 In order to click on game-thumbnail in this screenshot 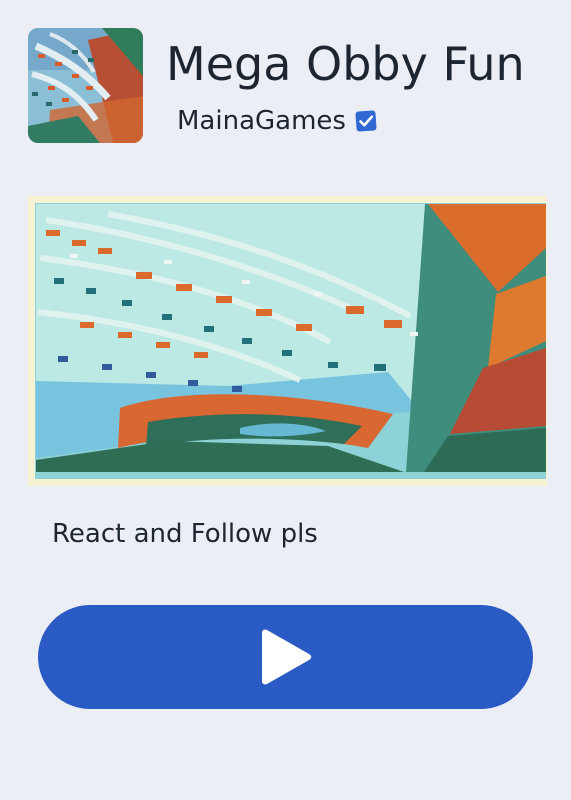, I will do `click(85, 85)`.